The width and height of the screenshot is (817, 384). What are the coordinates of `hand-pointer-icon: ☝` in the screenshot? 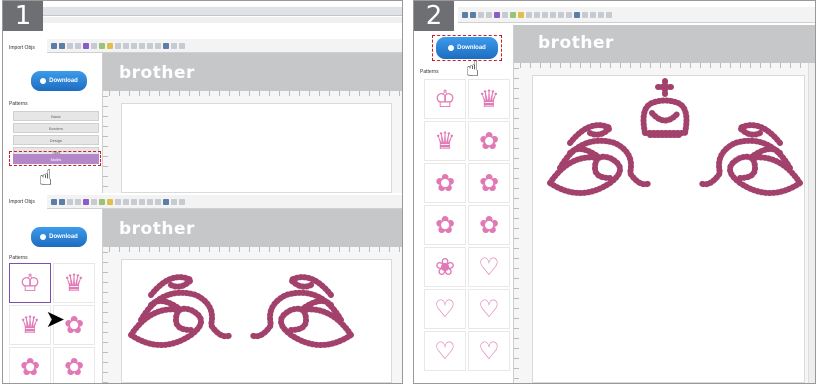 It's located at (46, 178).